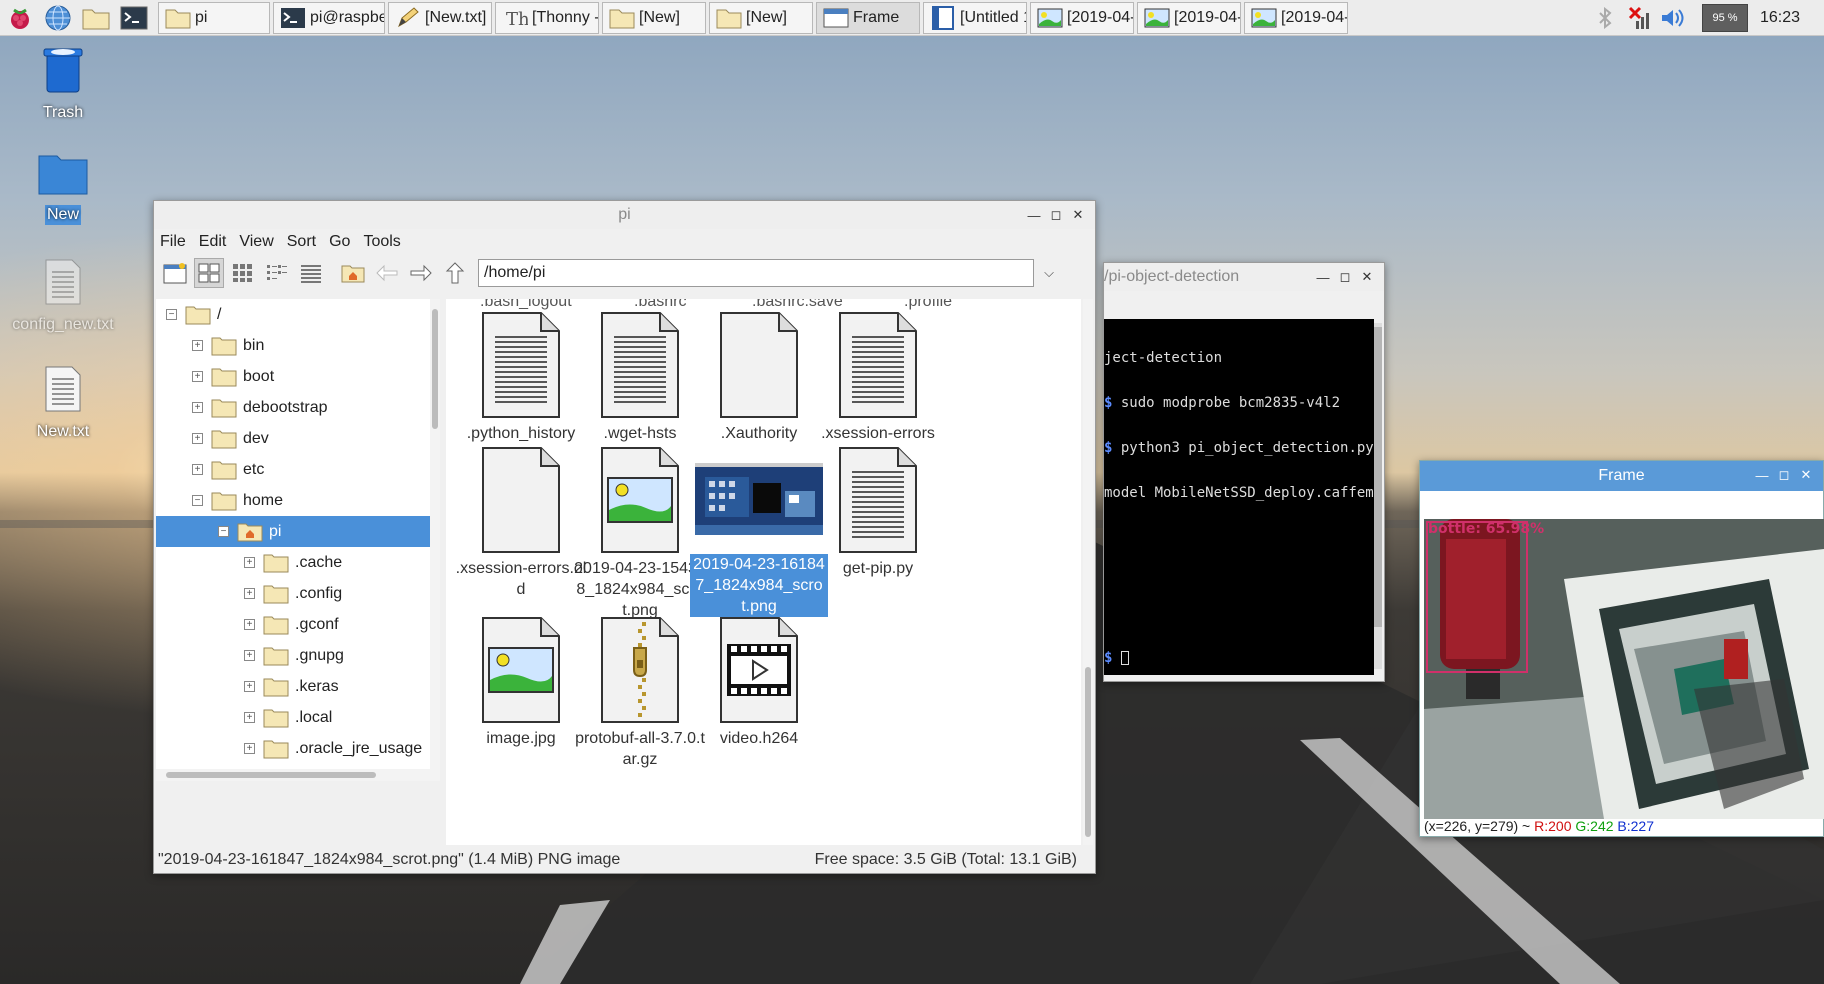 The image size is (1824, 984). What do you see at coordinates (759, 376) in the screenshot?
I see `file-item: .Xauthority` at bounding box center [759, 376].